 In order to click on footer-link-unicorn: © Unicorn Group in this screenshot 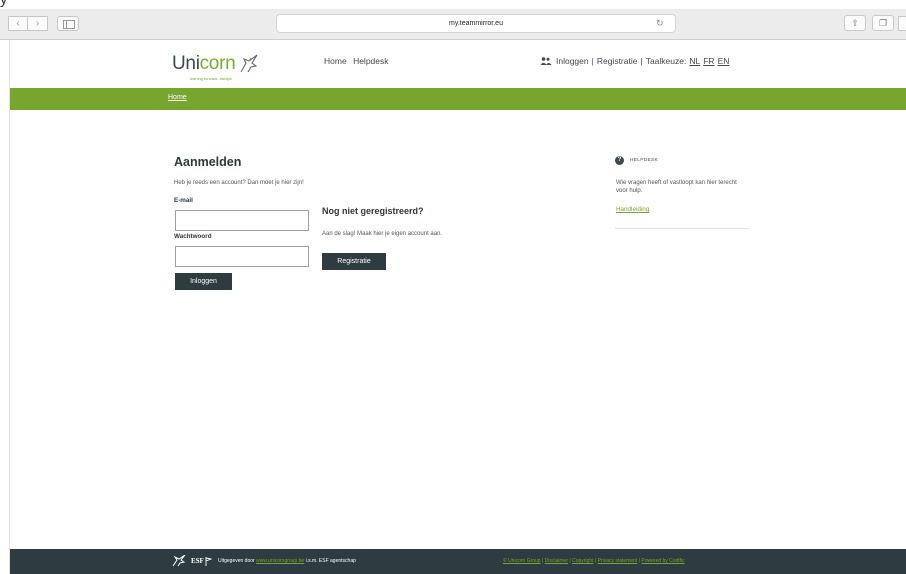, I will do `click(522, 561)`.